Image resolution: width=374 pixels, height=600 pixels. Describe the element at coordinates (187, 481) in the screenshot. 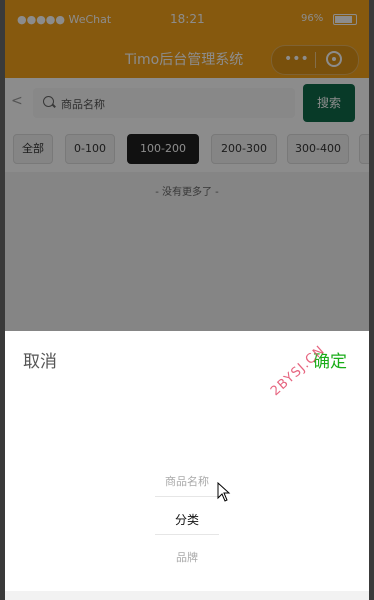

I see `picker-option: 商品名称` at that location.